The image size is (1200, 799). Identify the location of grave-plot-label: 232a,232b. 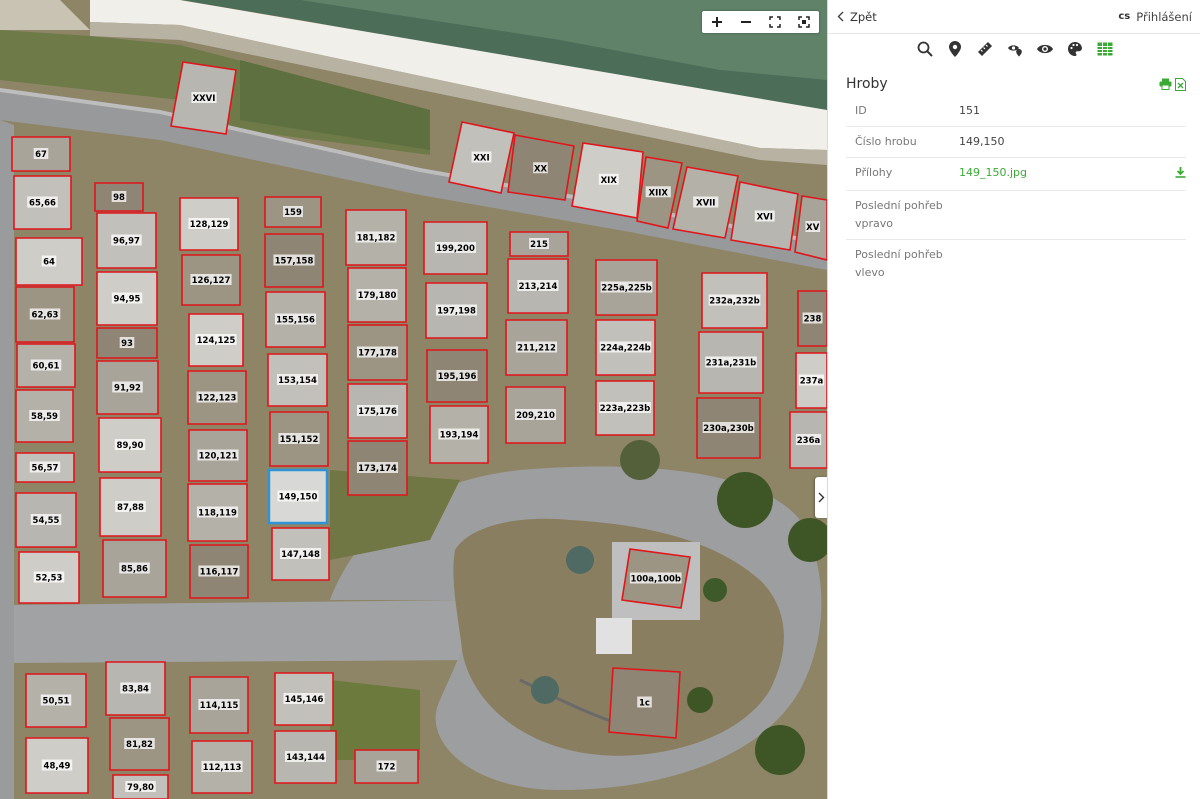
(734, 302).